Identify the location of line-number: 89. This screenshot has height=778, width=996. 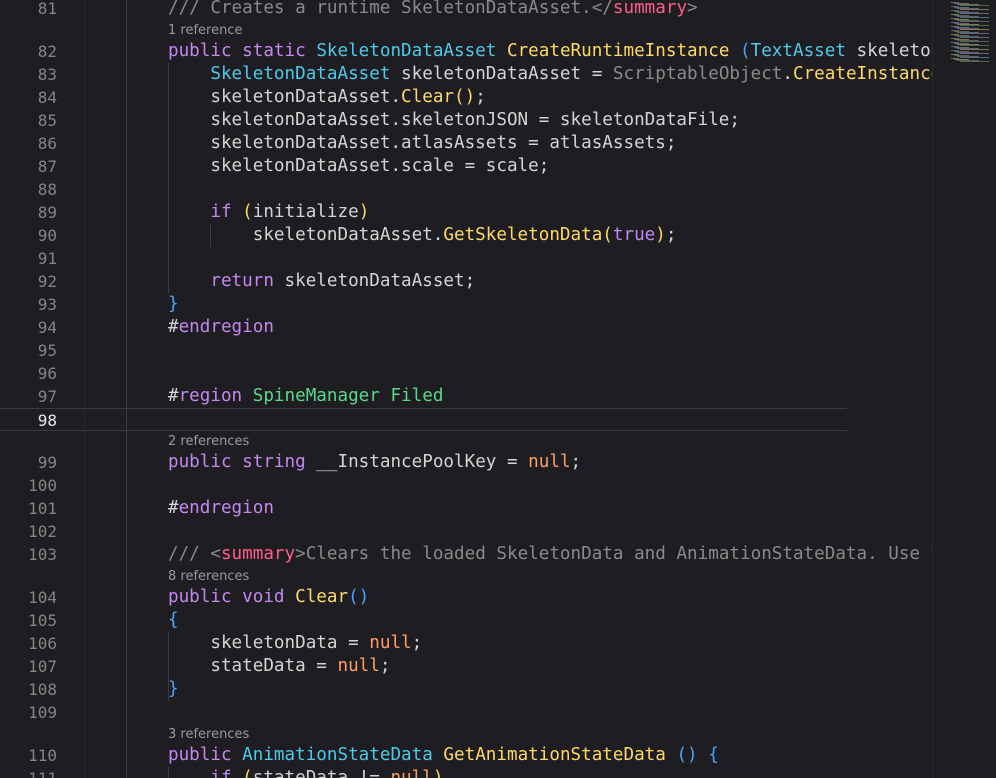
(47, 212).